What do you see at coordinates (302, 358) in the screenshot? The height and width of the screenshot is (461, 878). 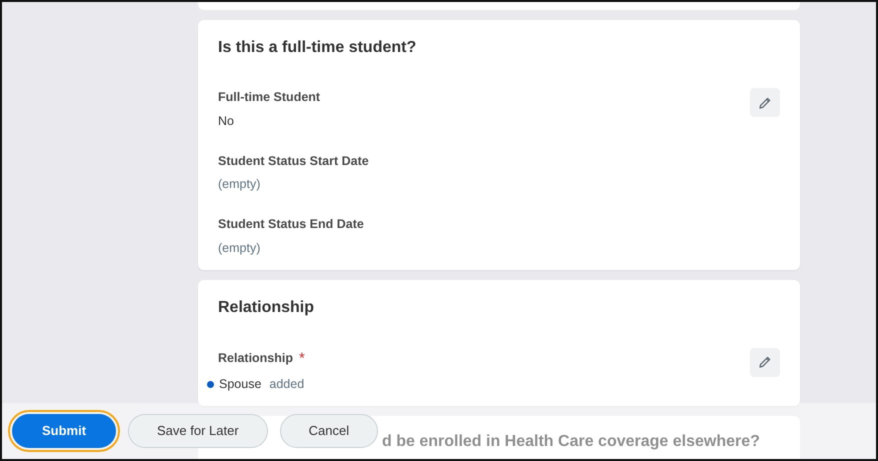 I see `required-mark: *` at bounding box center [302, 358].